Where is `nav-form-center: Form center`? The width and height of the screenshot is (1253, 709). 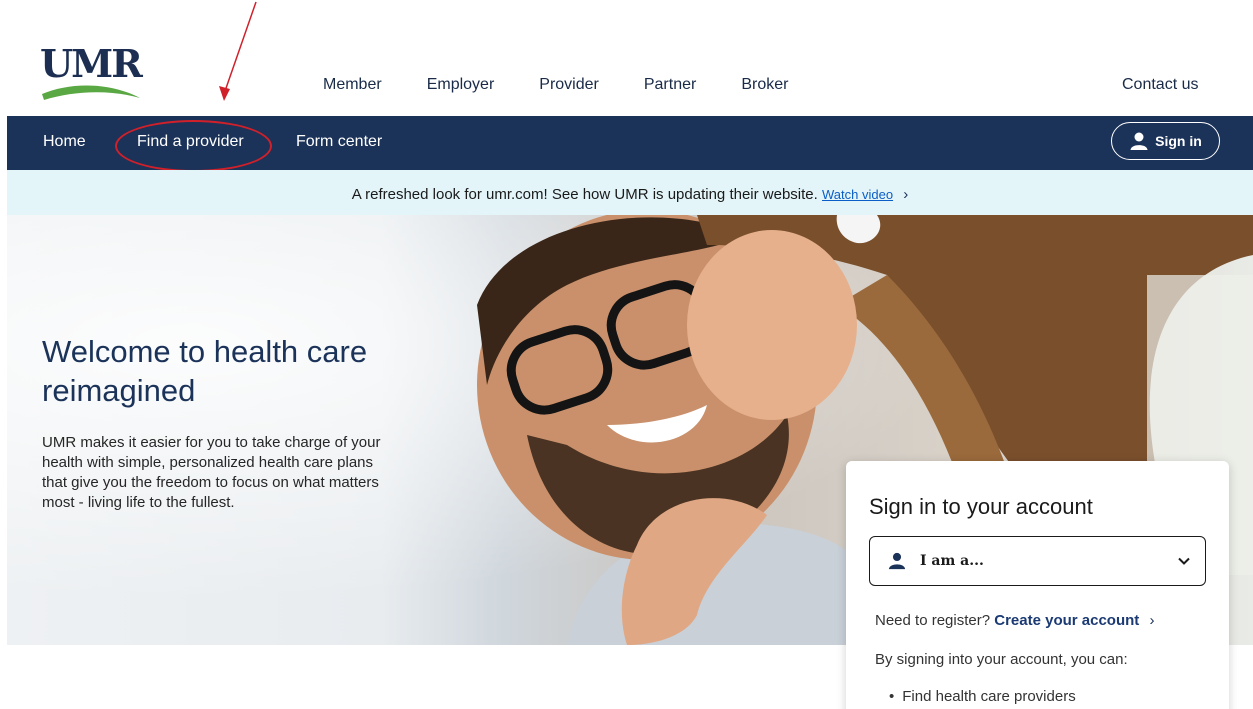
nav-form-center: Form center is located at coordinates (339, 142).